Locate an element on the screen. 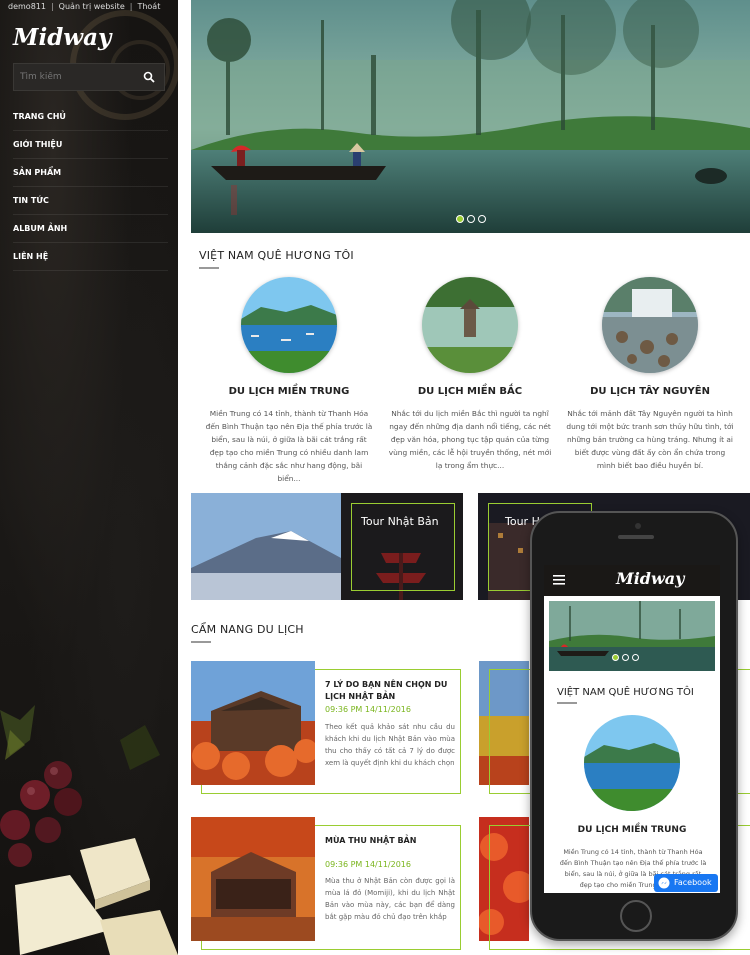 The width and height of the screenshot is (750, 955). logout-link: Thoát is located at coordinates (148, 6).